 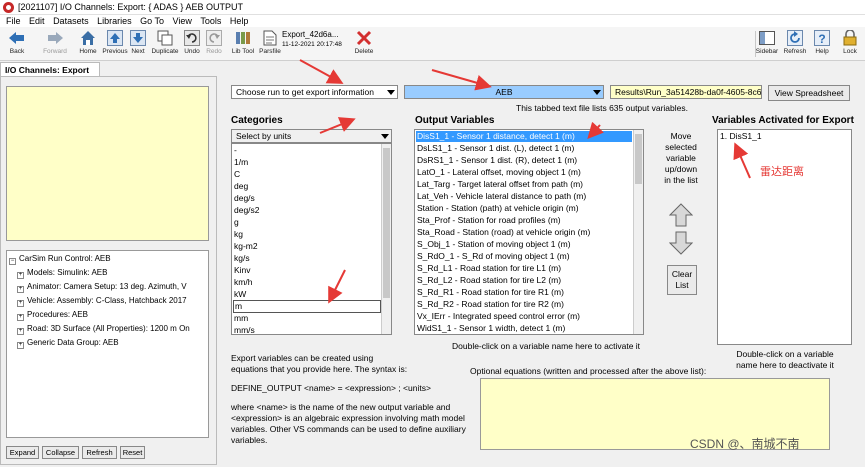 What do you see at coordinates (742, 160) in the screenshot?
I see `arrow-to-activated` at bounding box center [742, 160].